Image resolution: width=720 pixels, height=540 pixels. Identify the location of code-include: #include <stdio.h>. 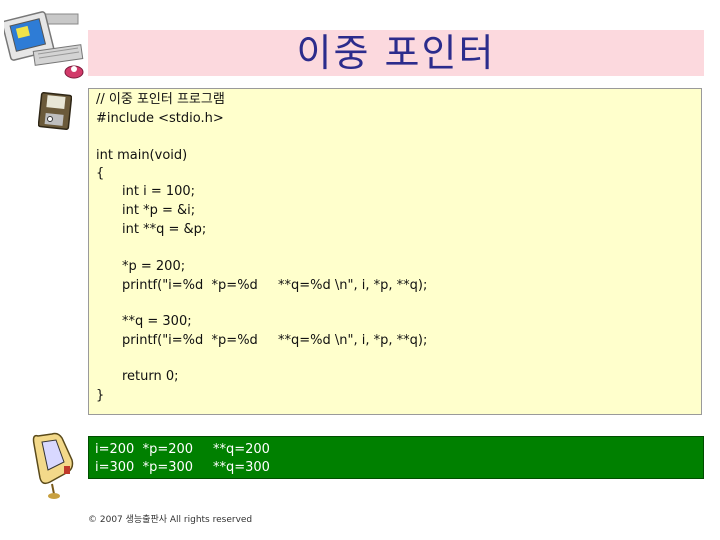
(160, 118).